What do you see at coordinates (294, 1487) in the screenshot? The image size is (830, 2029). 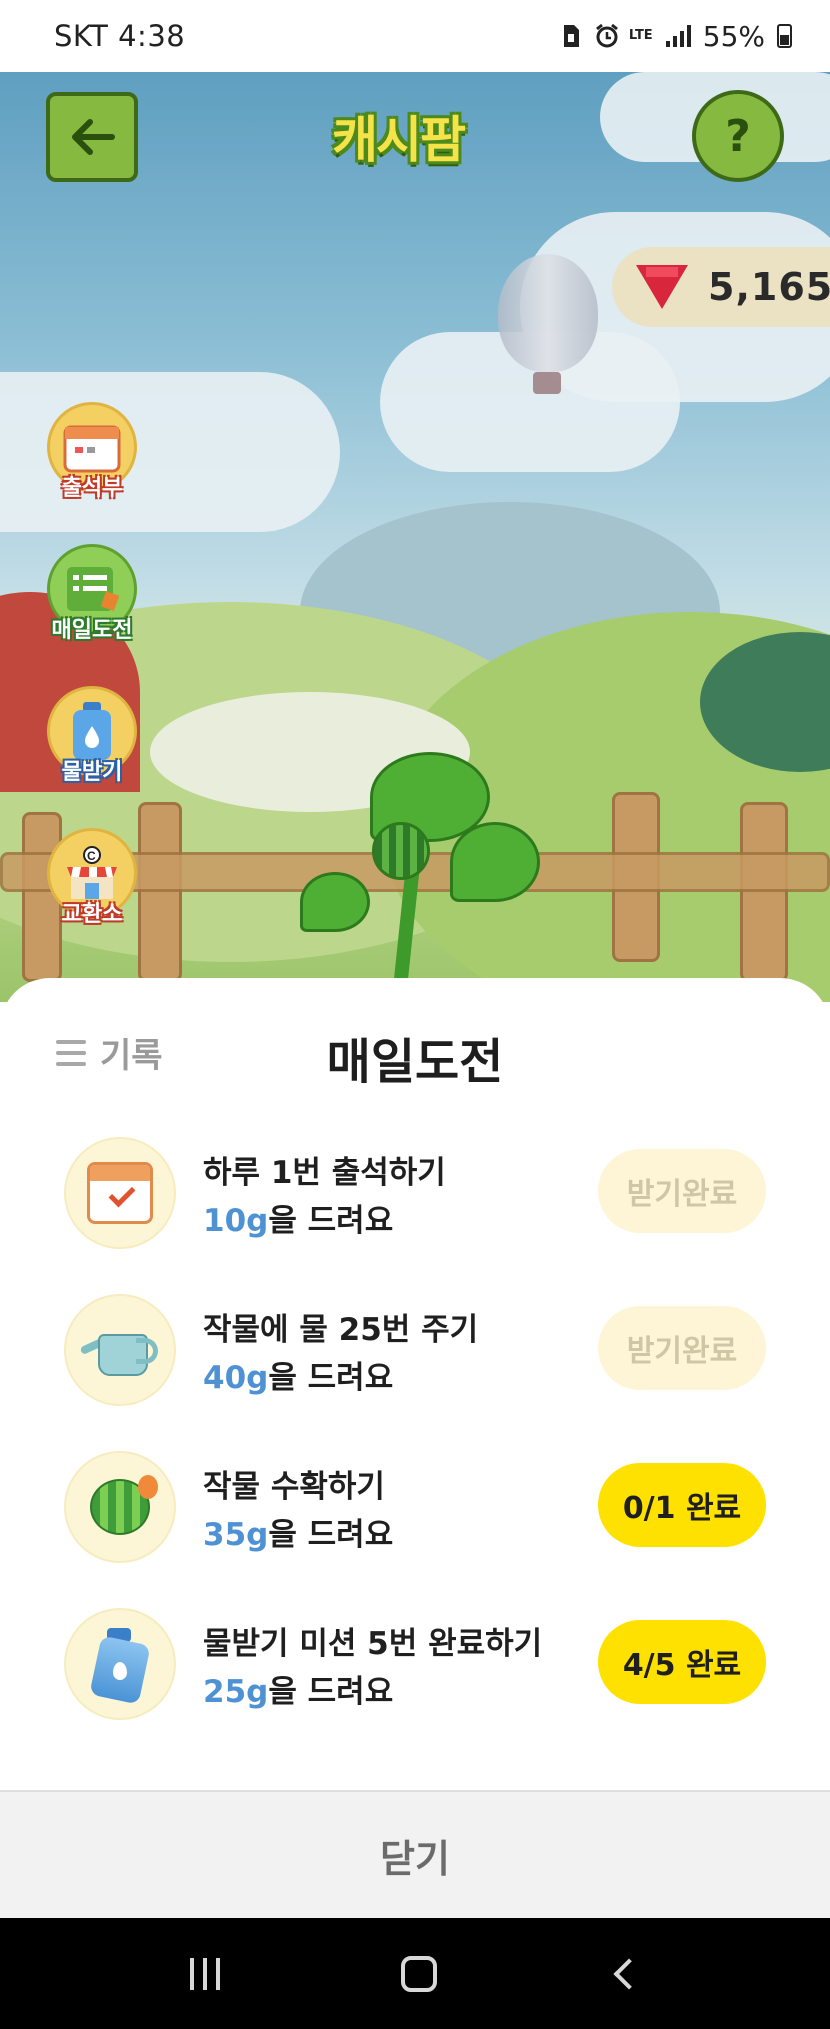 I see `mission-title: 작물 수확하기` at bounding box center [294, 1487].